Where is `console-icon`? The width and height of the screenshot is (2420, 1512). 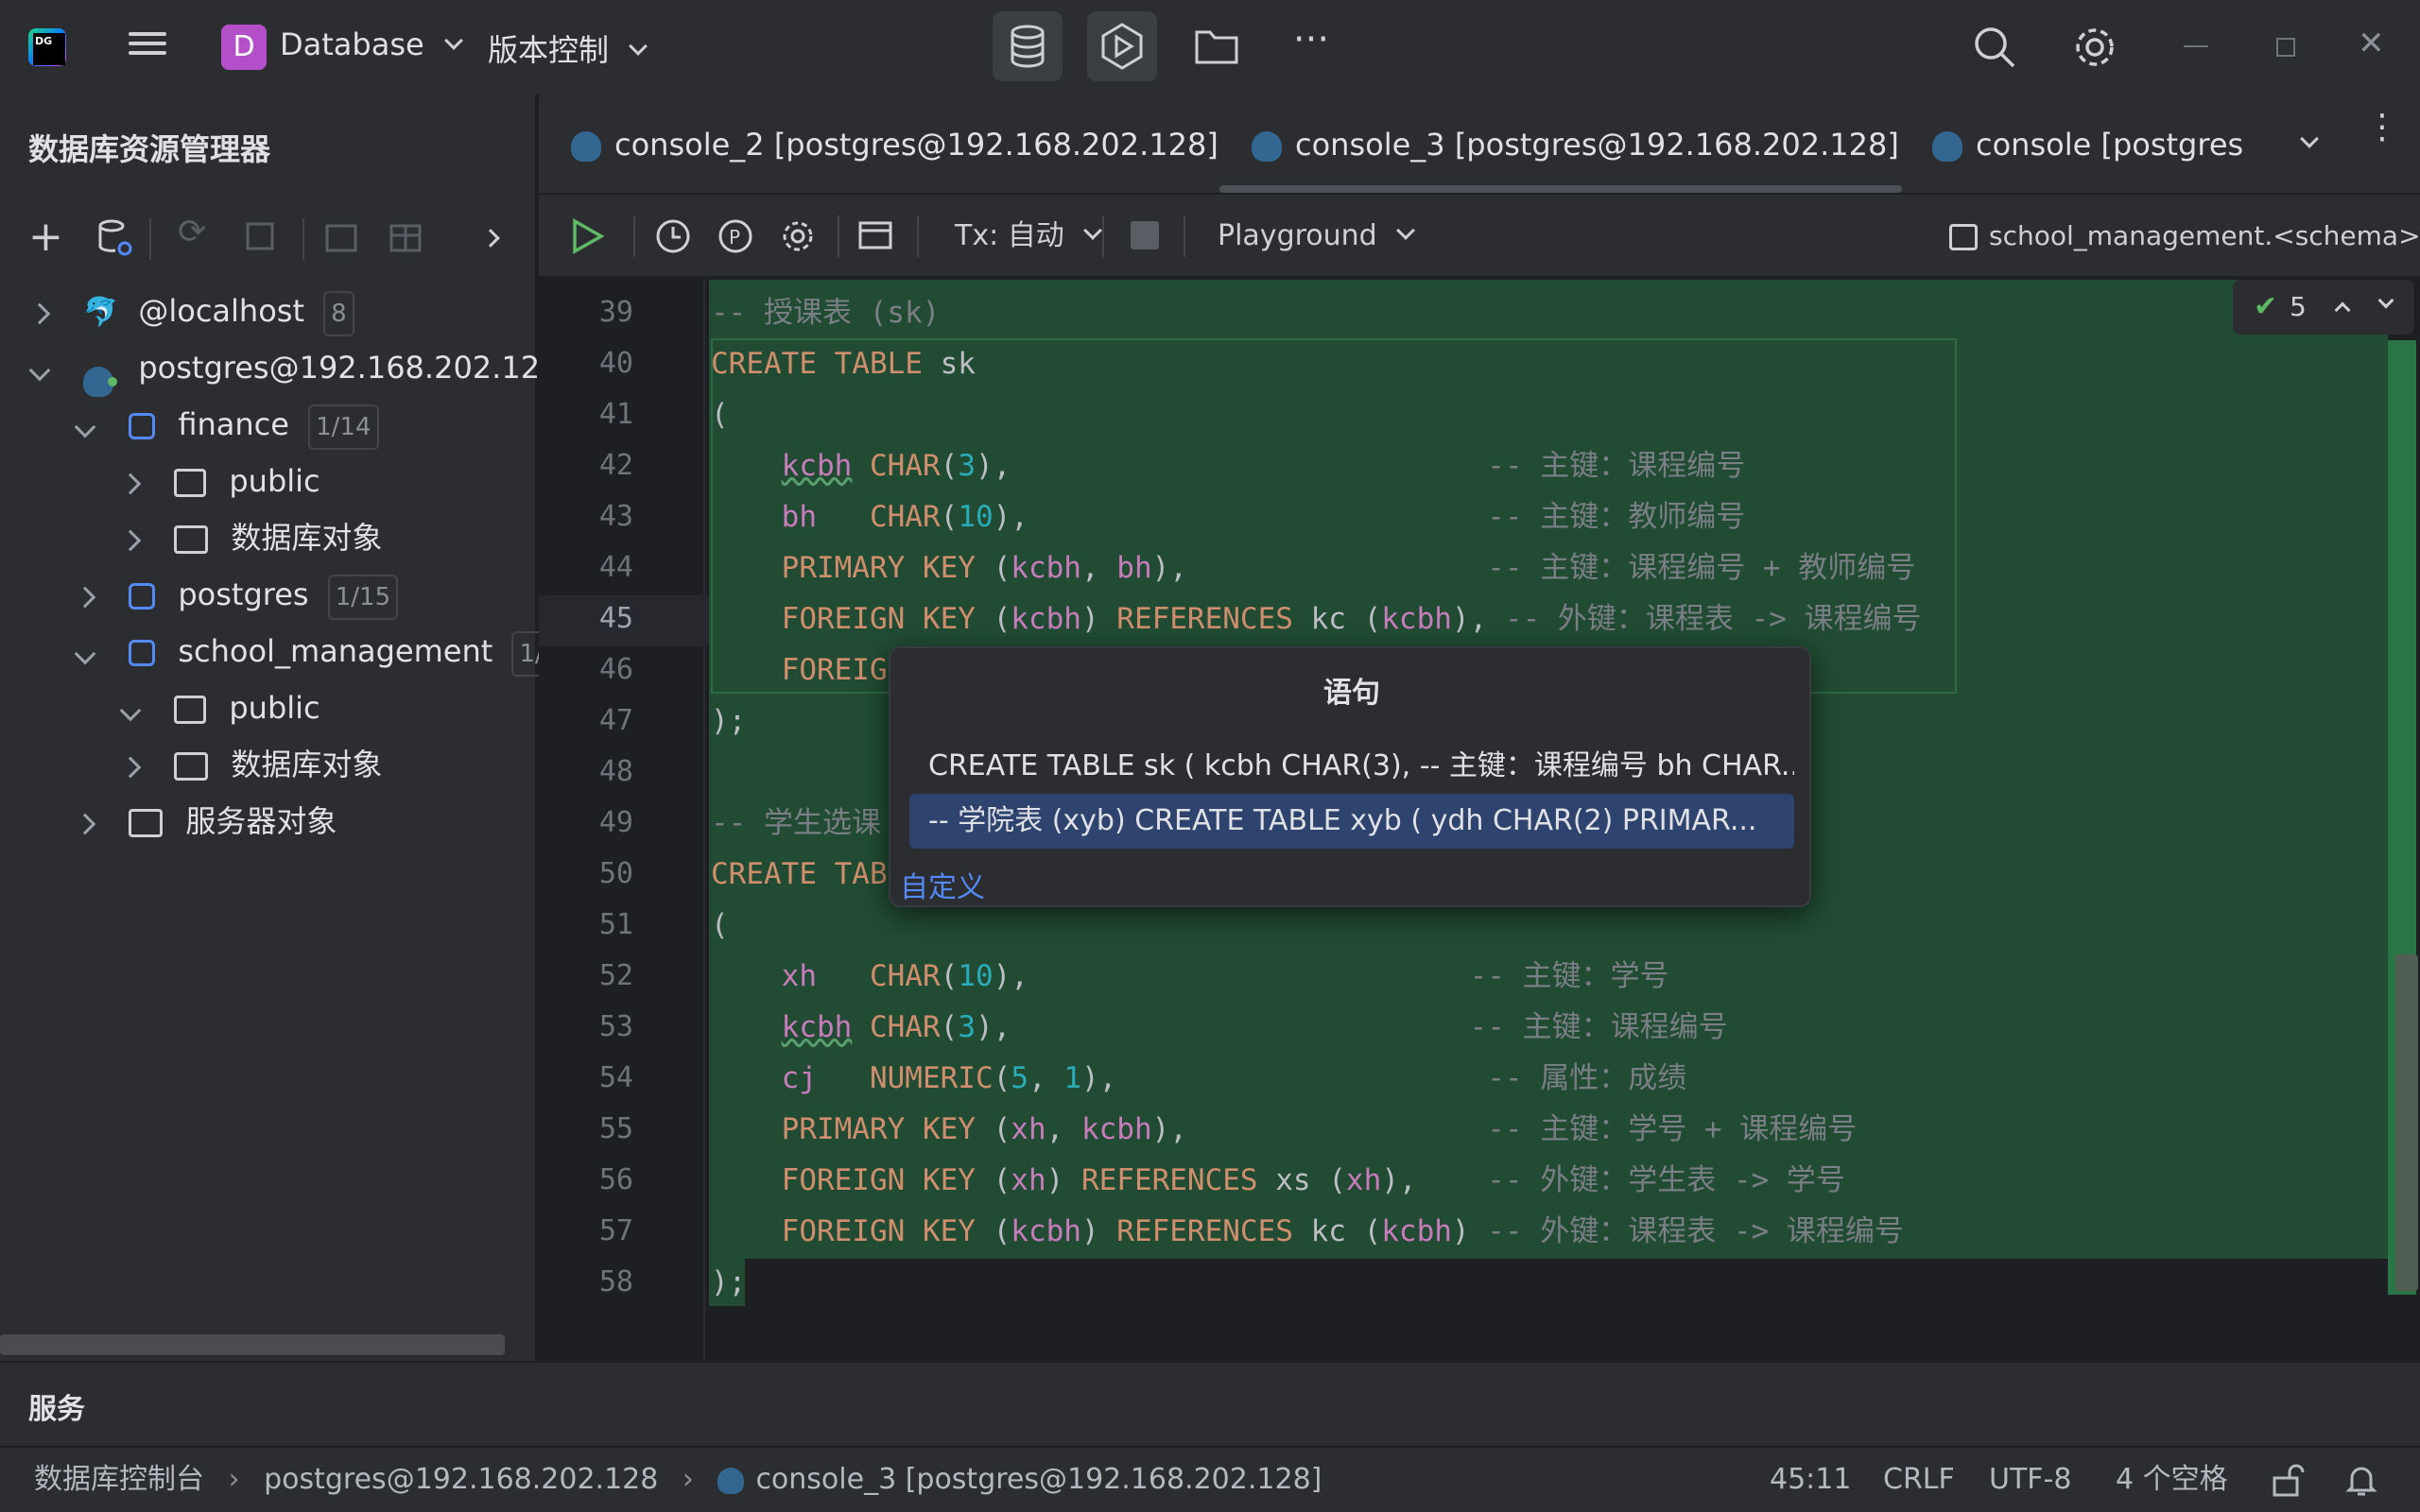
console-icon is located at coordinates (342, 239).